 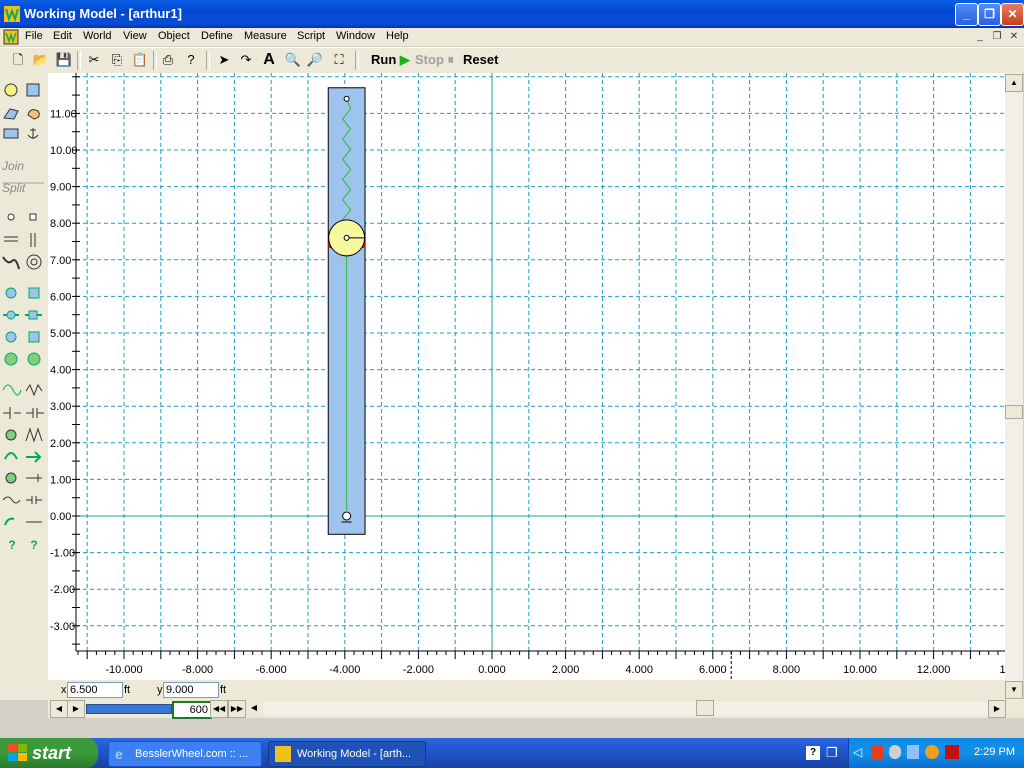 What do you see at coordinates (11, 315) in the screenshot?
I see `slot-joint-icon` at bounding box center [11, 315].